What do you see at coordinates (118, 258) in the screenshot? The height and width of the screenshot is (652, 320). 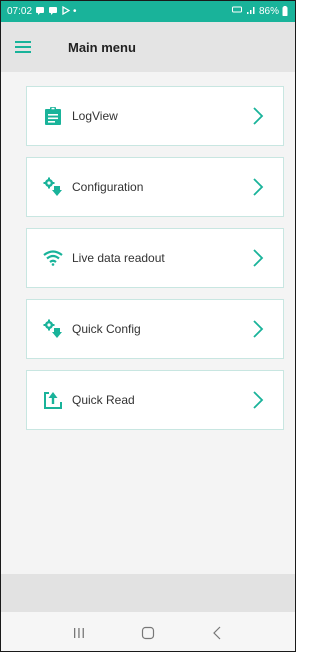 I see `menu-item-label: Live data readout` at bounding box center [118, 258].